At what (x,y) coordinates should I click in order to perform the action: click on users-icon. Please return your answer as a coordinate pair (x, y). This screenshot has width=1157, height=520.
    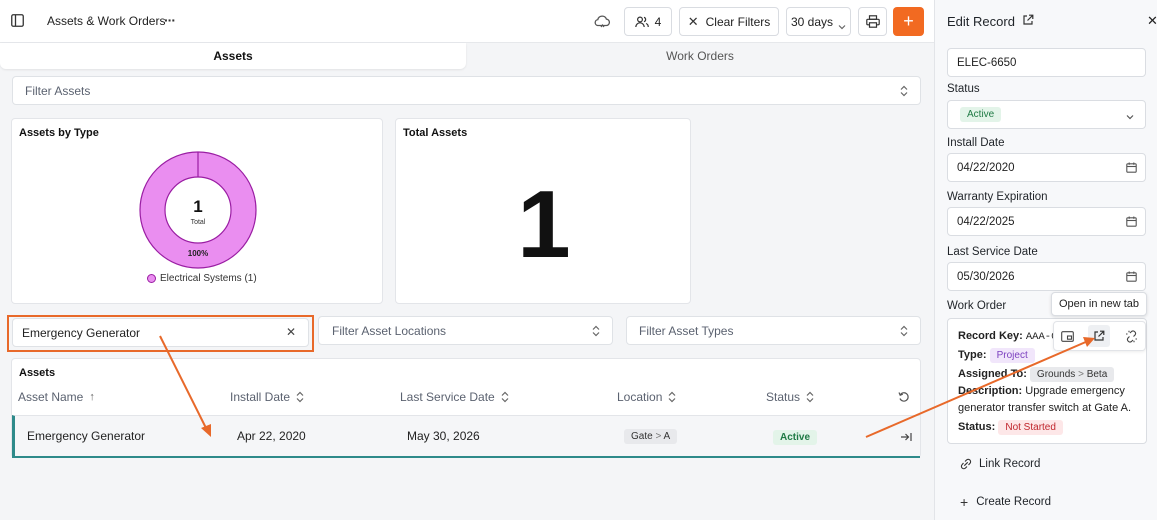
    Looking at the image, I should click on (641, 21).